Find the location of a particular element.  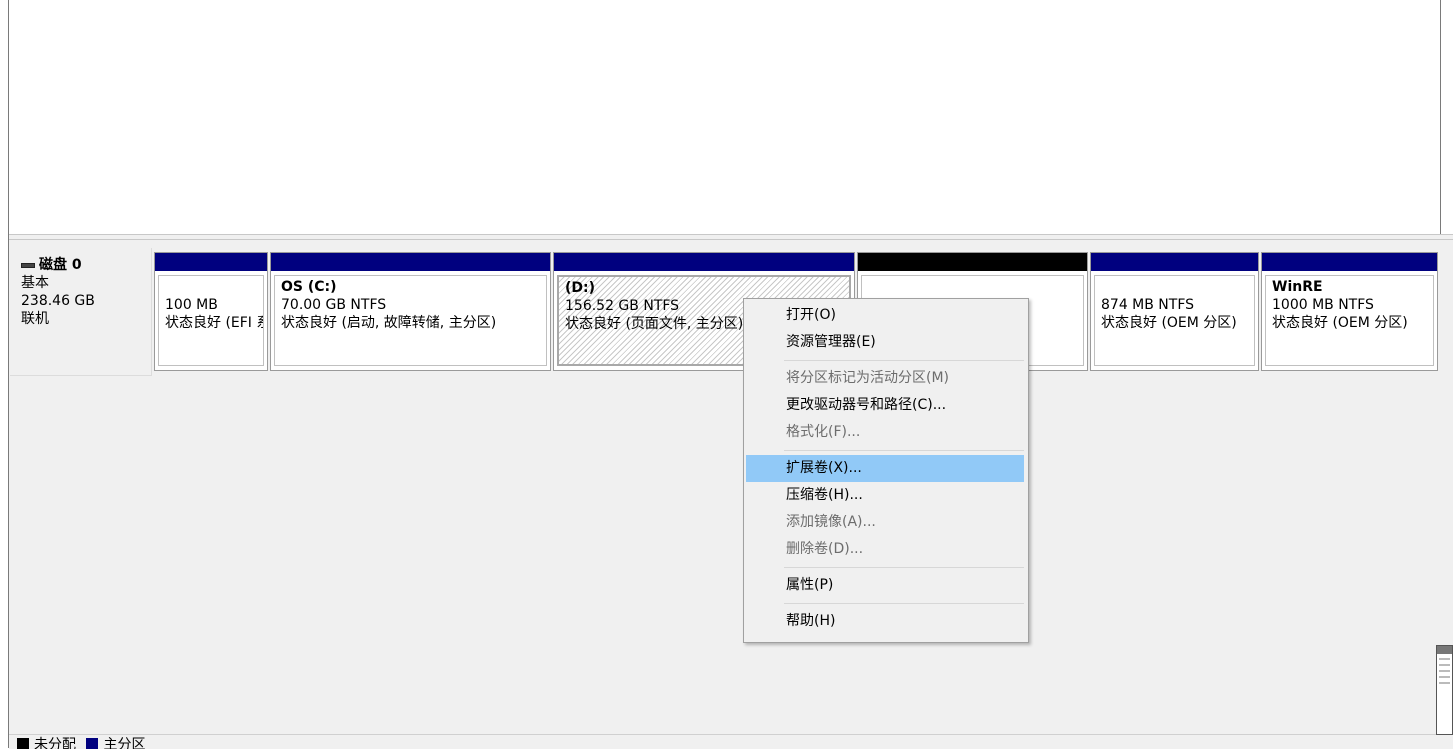

partition-size: 100 MB is located at coordinates (191, 305).